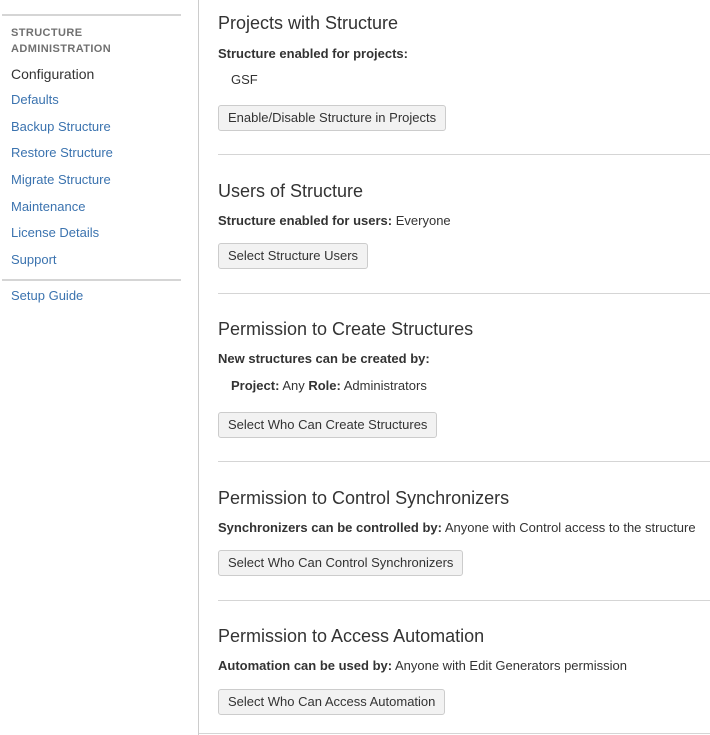  I want to click on users-enabled-line: Structure enabled for users: Everyone, so click(334, 221).